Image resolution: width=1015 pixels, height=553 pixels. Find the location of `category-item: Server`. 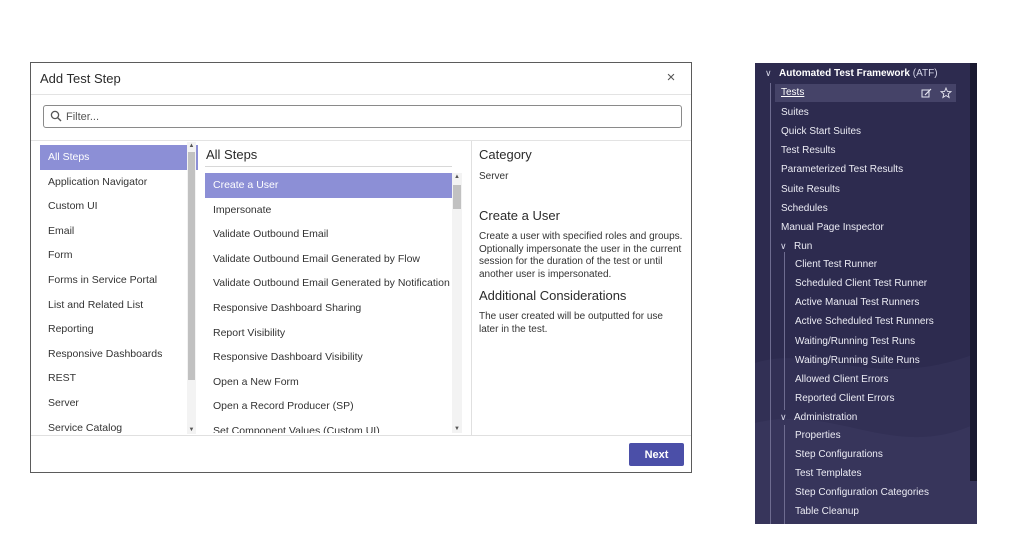

category-item: Server is located at coordinates (119, 403).